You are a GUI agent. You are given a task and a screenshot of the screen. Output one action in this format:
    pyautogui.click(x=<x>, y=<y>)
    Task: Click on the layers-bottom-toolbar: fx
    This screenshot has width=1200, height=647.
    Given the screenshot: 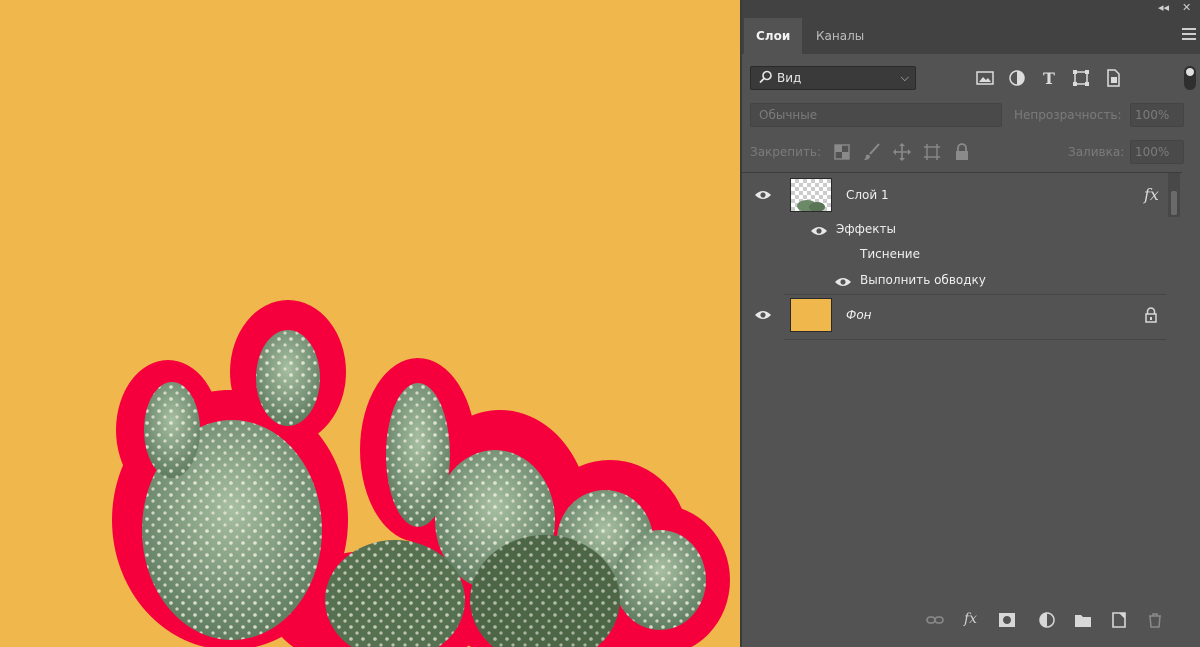 What is the action you would take?
    pyautogui.click(x=971, y=620)
    